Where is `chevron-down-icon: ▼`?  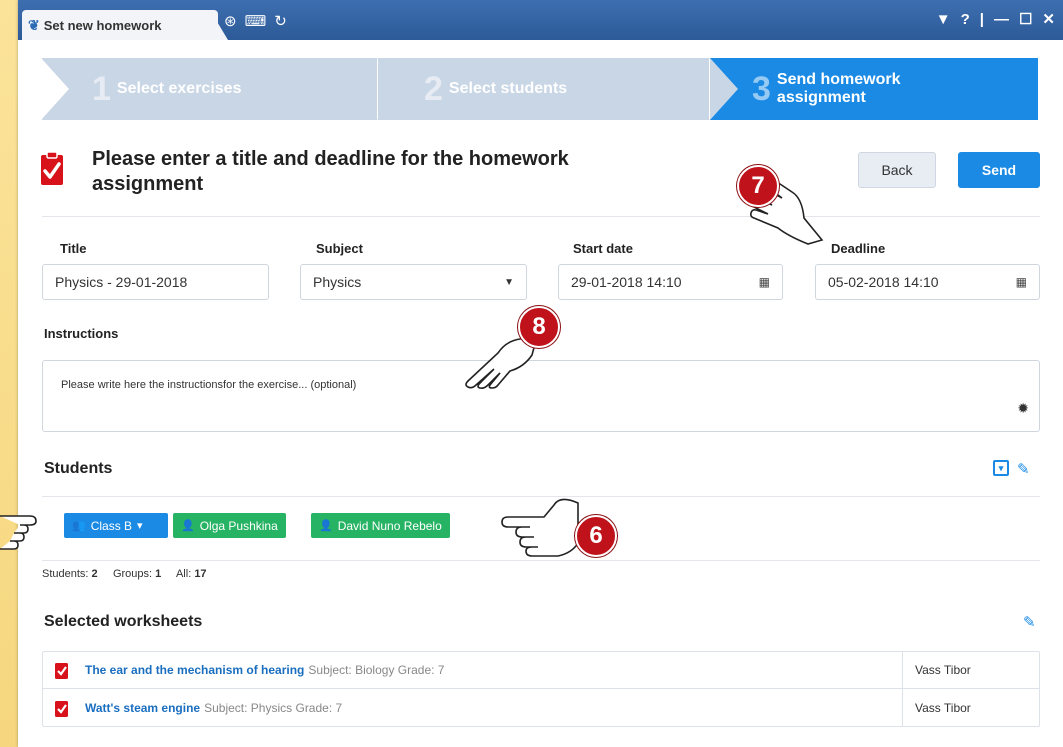 chevron-down-icon: ▼ is located at coordinates (509, 282).